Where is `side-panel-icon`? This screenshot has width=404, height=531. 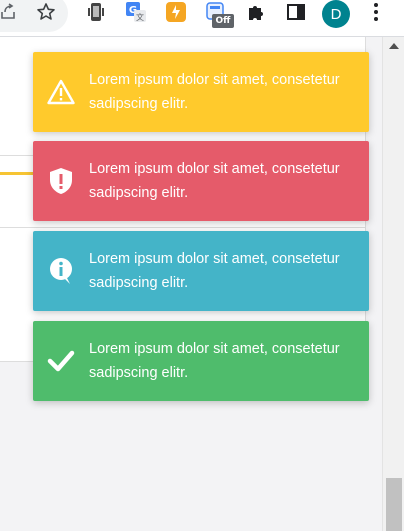 side-panel-icon is located at coordinates (296, 12).